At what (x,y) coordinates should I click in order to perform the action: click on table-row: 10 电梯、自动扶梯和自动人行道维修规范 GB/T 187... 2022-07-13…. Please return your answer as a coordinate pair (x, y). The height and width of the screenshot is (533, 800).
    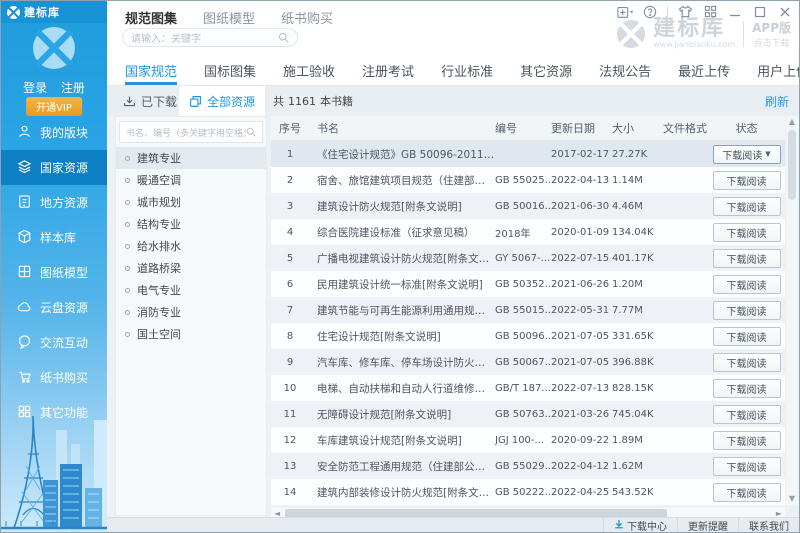
    Looking at the image, I should click on (528, 388).